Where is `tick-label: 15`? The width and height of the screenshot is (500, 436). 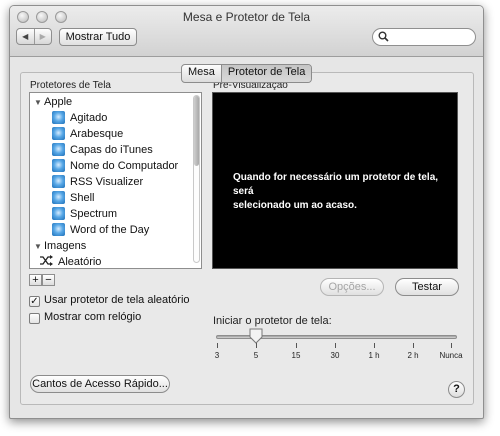
tick-label: 15 is located at coordinates (296, 355).